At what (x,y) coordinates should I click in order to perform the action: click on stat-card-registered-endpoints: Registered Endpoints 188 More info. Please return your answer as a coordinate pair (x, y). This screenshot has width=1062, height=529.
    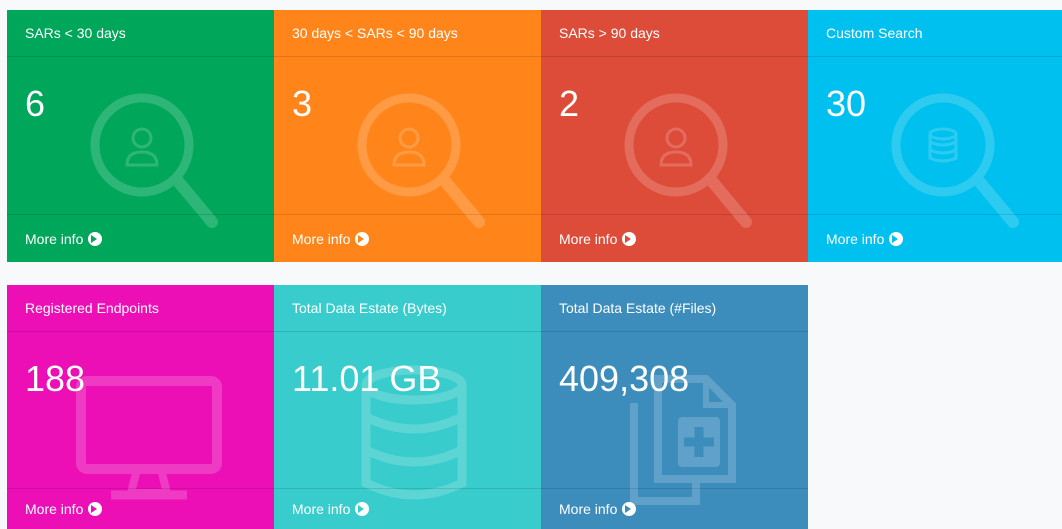
    Looking at the image, I should click on (140, 407).